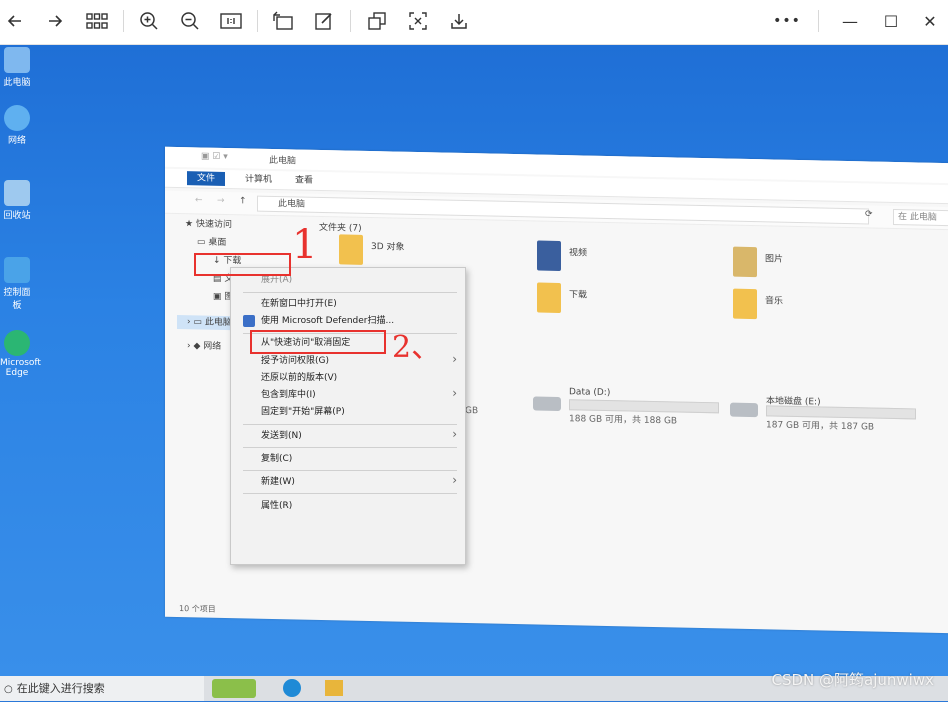  I want to click on quick-access-toolbar-icon: ▣ ☑ ▾, so click(214, 156).